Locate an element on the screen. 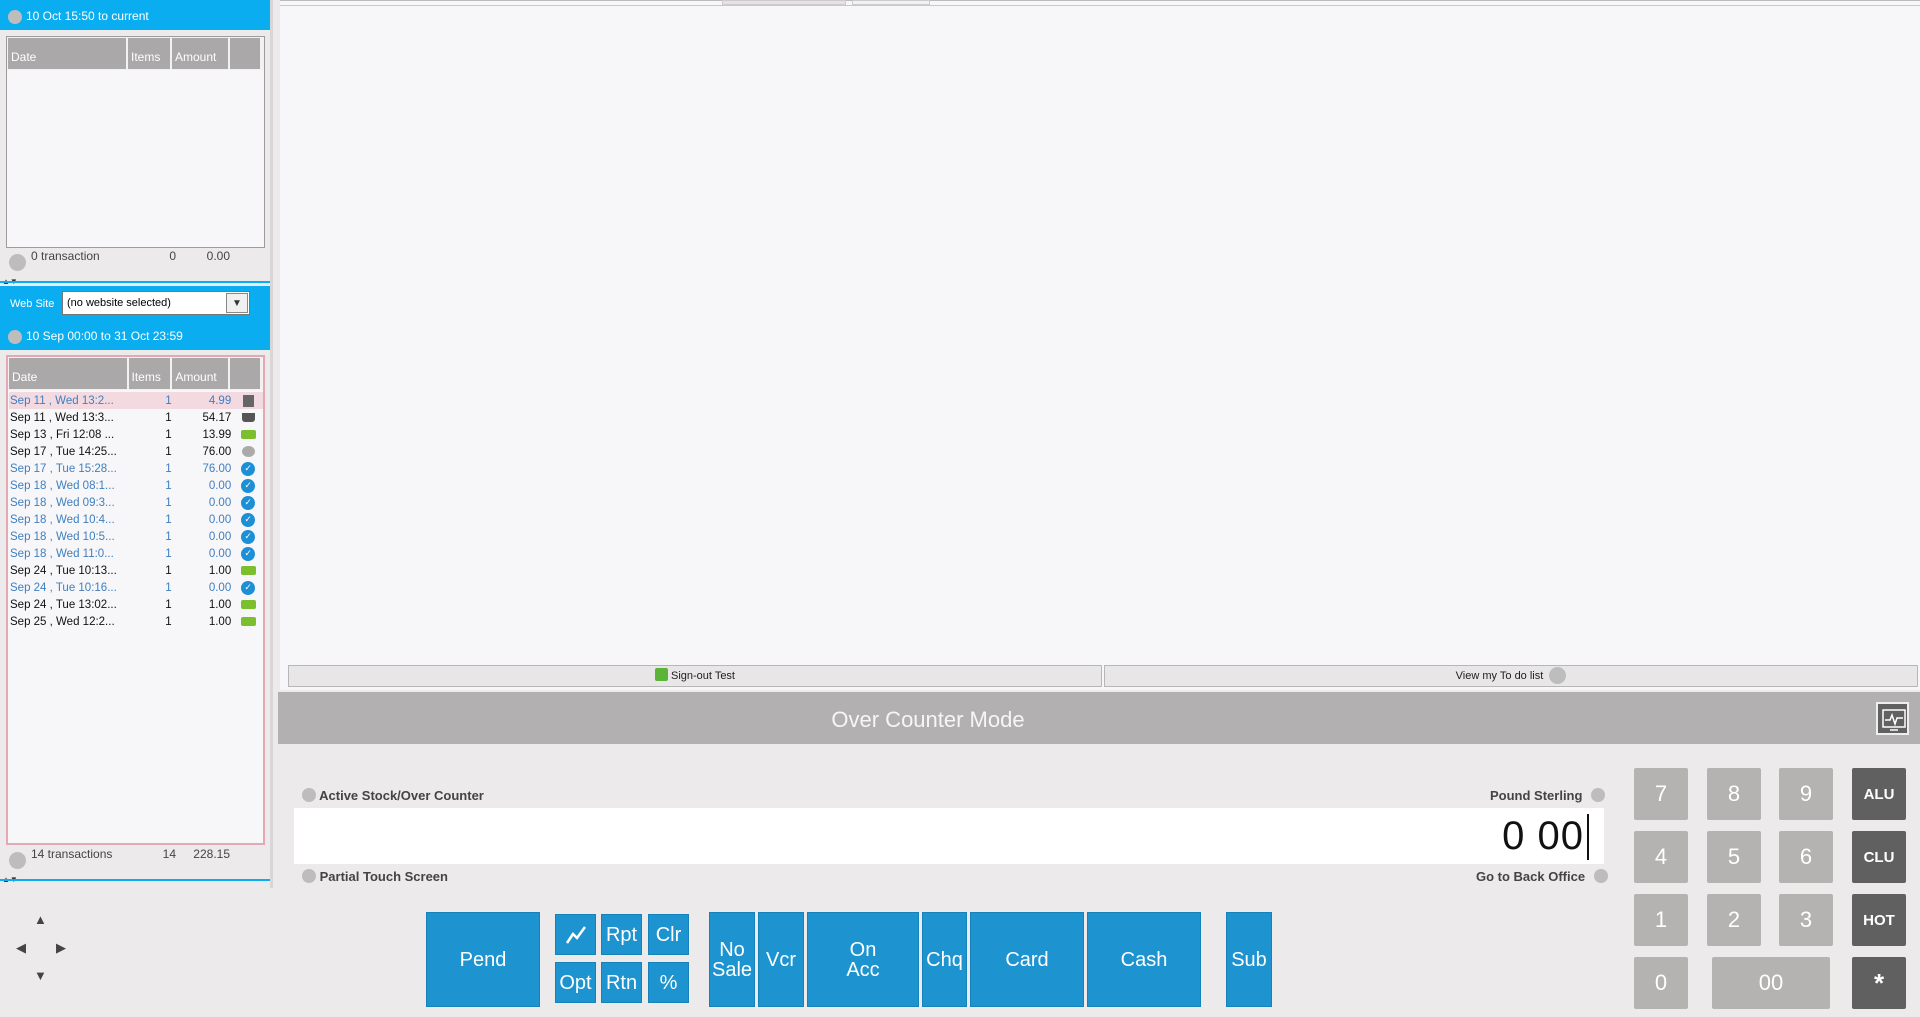  session-summary-count: 0 is located at coordinates (172, 256).